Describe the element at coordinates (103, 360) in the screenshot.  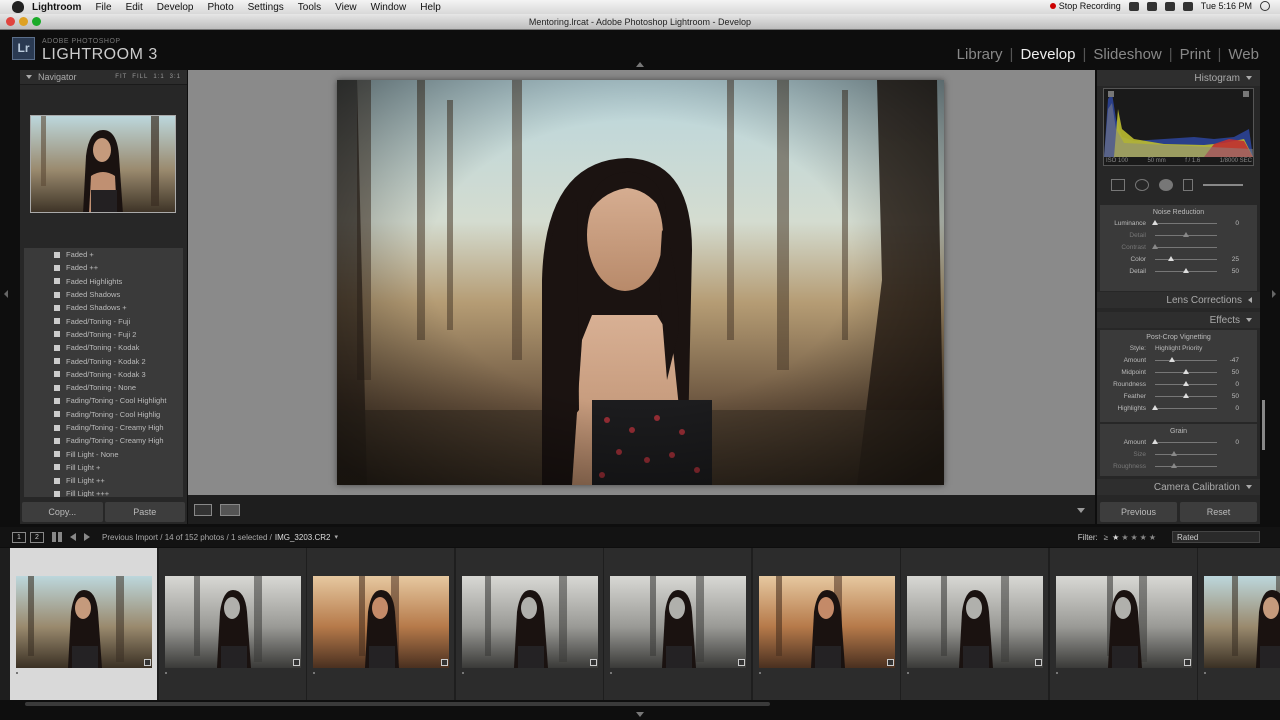
I see `preset-item: Faded/Toning - Kodak 2` at that location.